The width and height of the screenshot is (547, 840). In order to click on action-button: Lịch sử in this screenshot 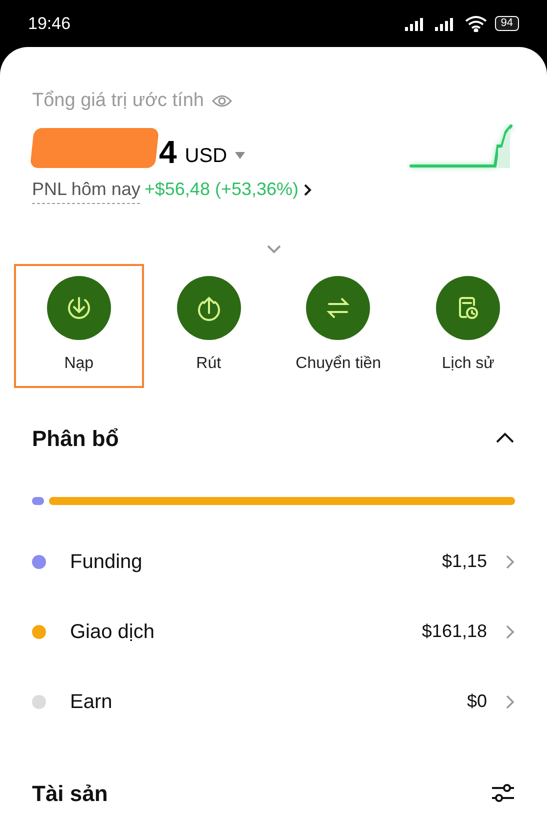, I will do `click(468, 326)`.